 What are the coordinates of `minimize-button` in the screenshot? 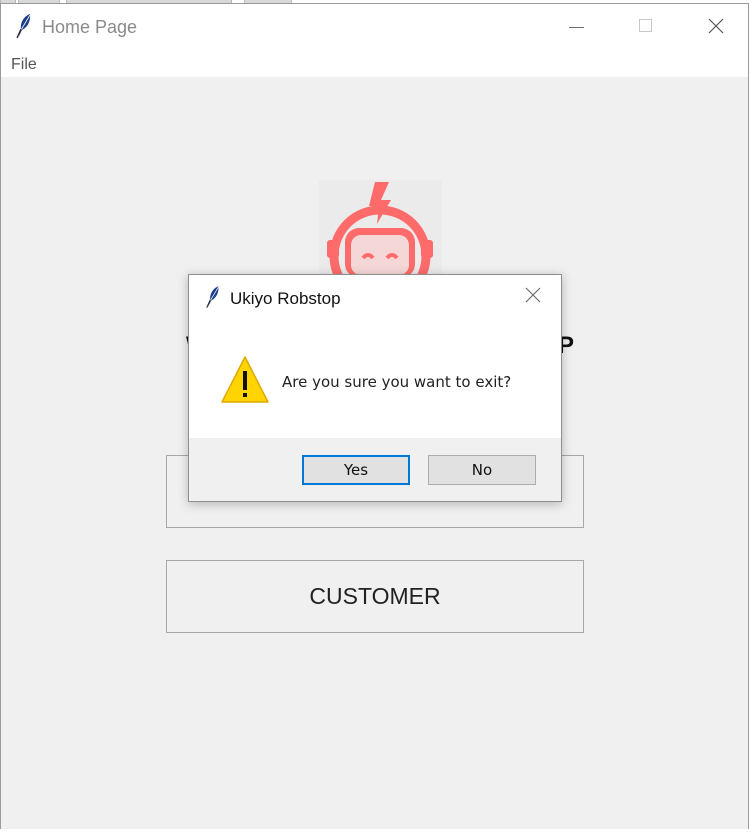 It's located at (576, 27).